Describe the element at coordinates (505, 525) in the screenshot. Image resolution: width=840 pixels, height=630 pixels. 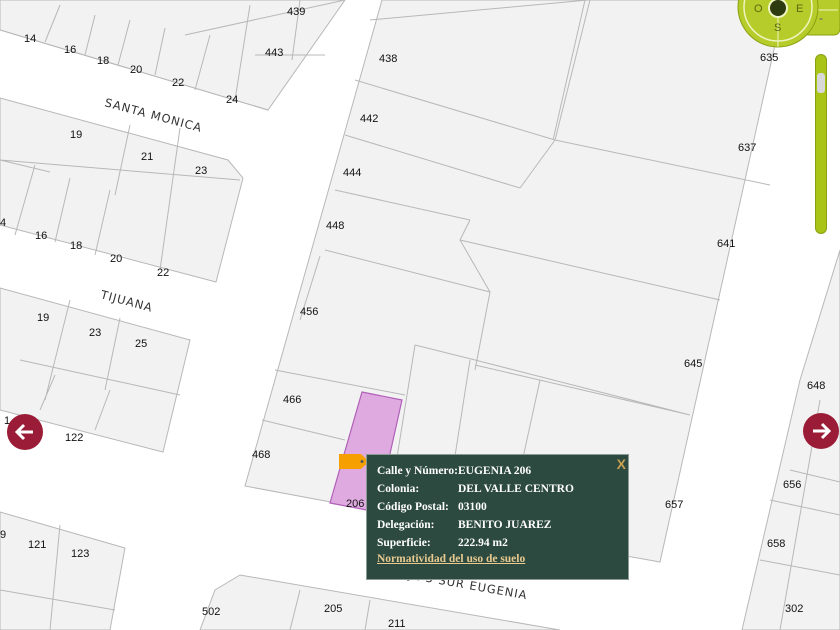
I see `field-value: BENITO JUAREZ` at that location.